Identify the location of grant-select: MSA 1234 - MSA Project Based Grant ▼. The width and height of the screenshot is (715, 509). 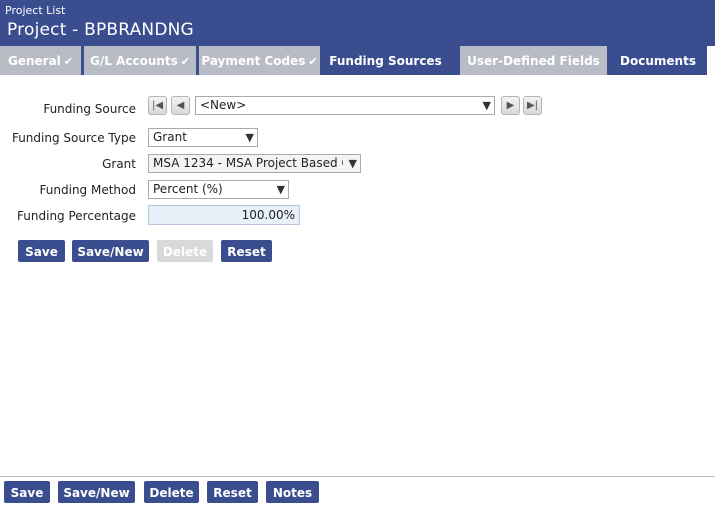
(254, 163).